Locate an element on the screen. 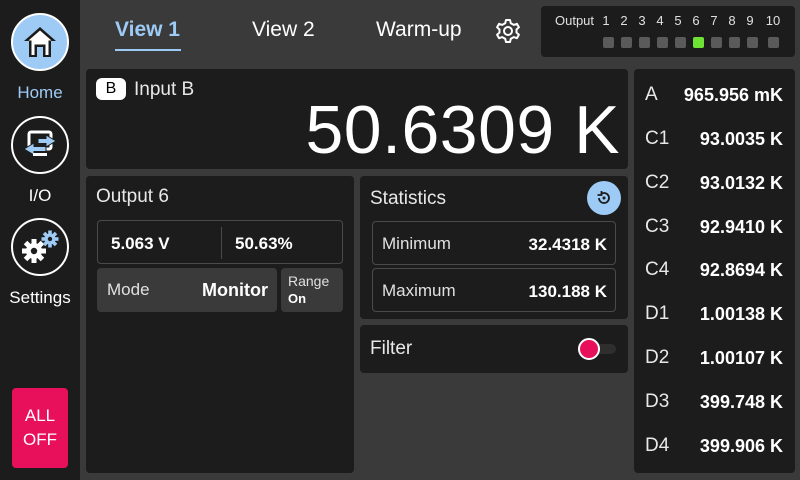  sidebar: Home I/O Settings ALL OFF is located at coordinates (40, 240).